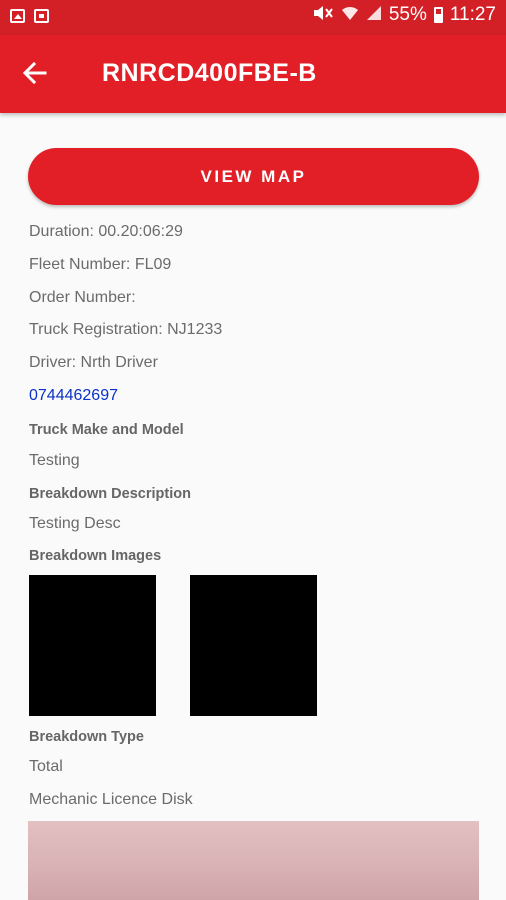 Image resolution: width=506 pixels, height=900 pixels. I want to click on signal-icon, so click(374, 15).